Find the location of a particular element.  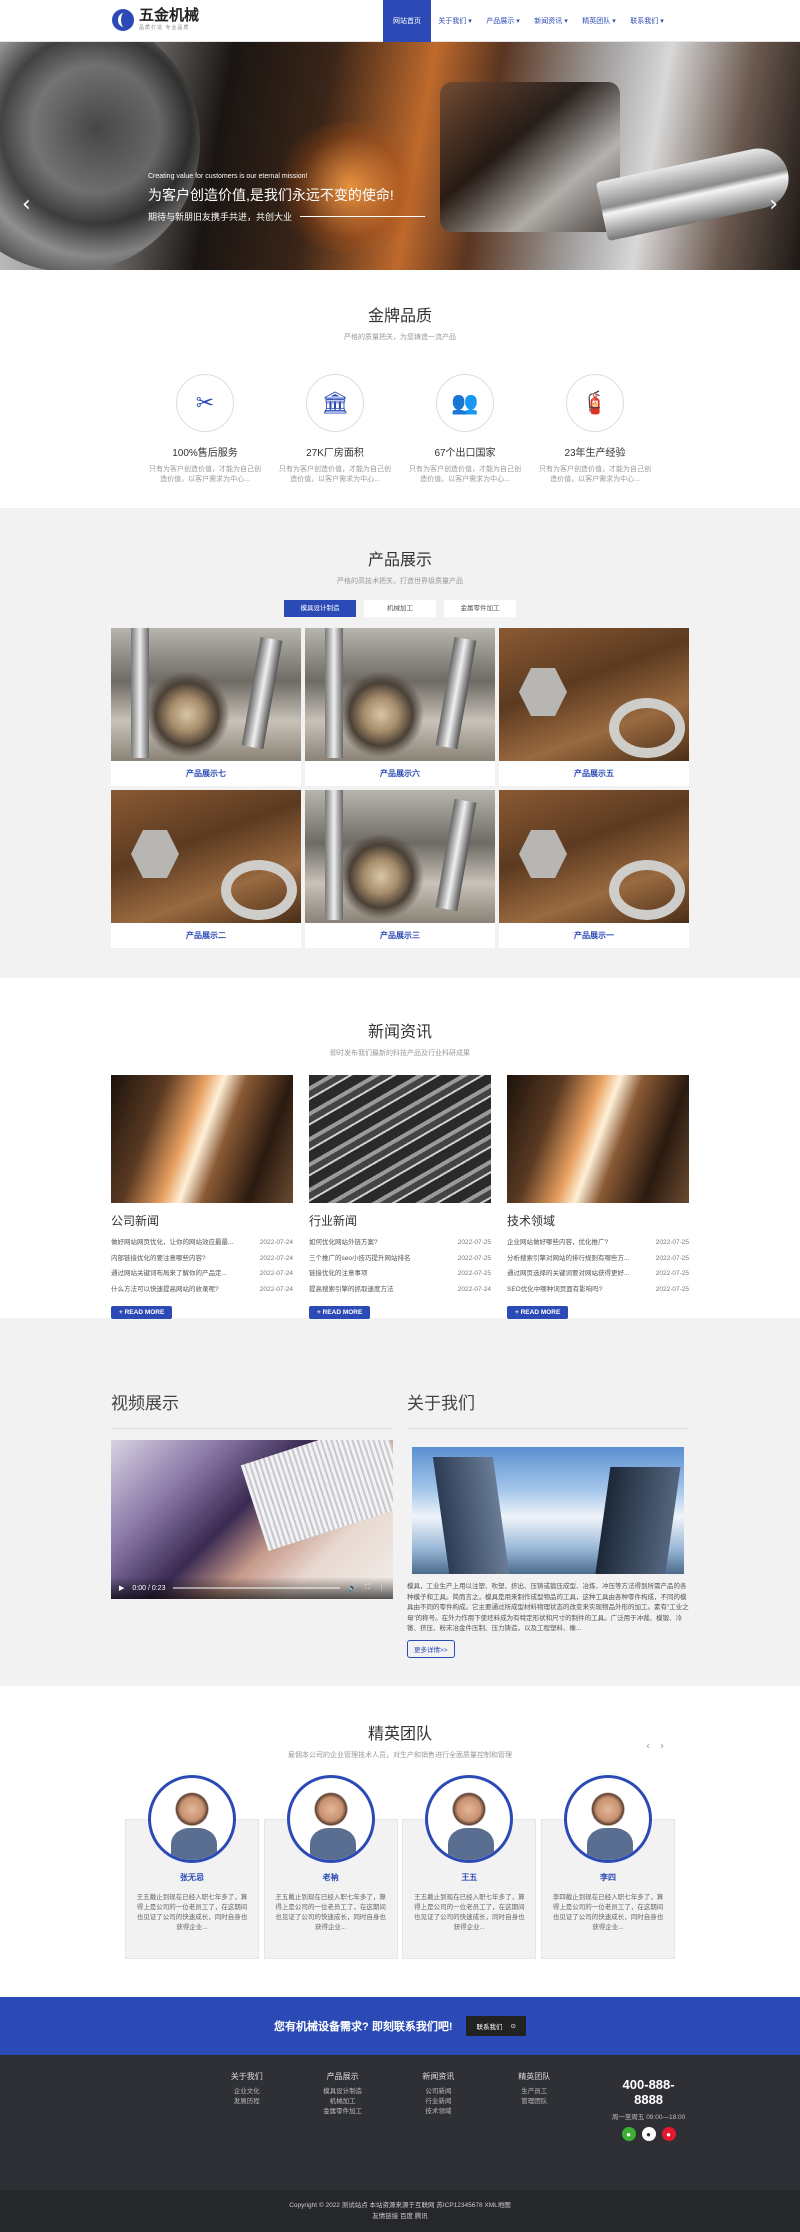

news-item: 分析搜索引擎对网站的排行规则有哪些方... 2022-07-25 is located at coordinates (598, 1259).